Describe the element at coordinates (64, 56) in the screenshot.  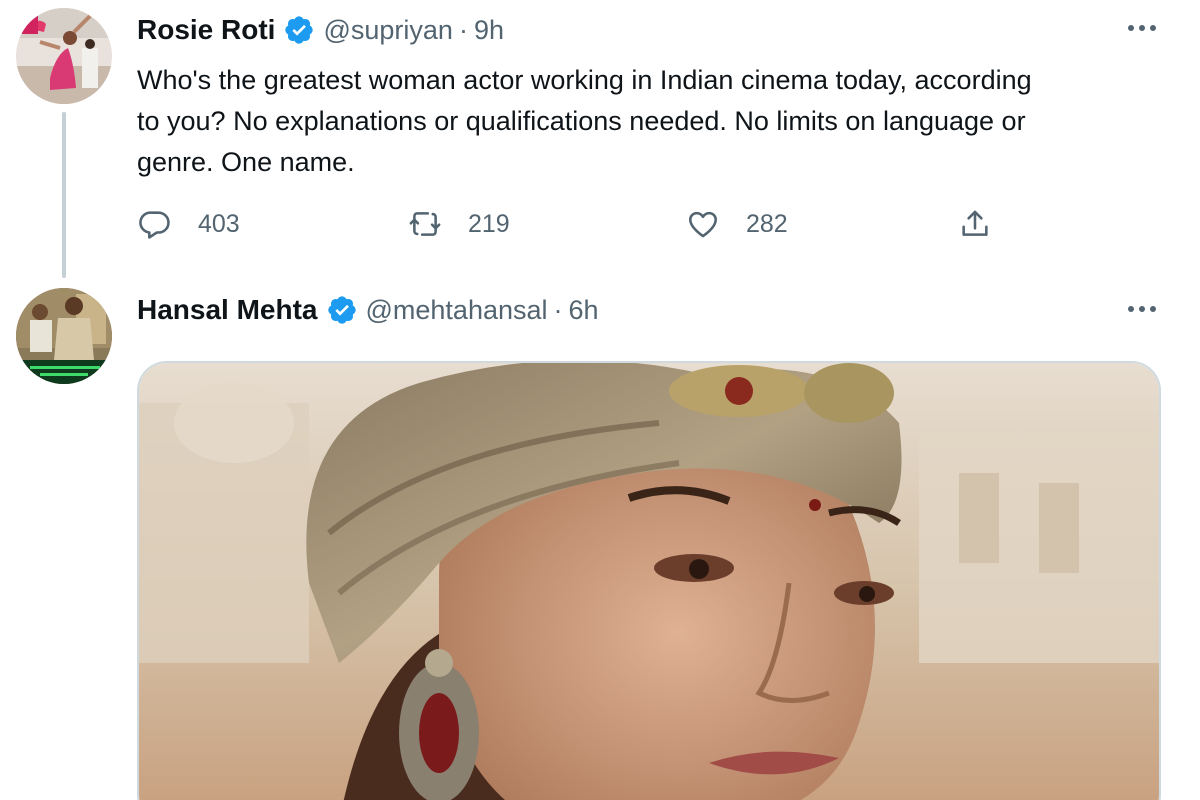
I see `avatar-rosie-roti` at that location.